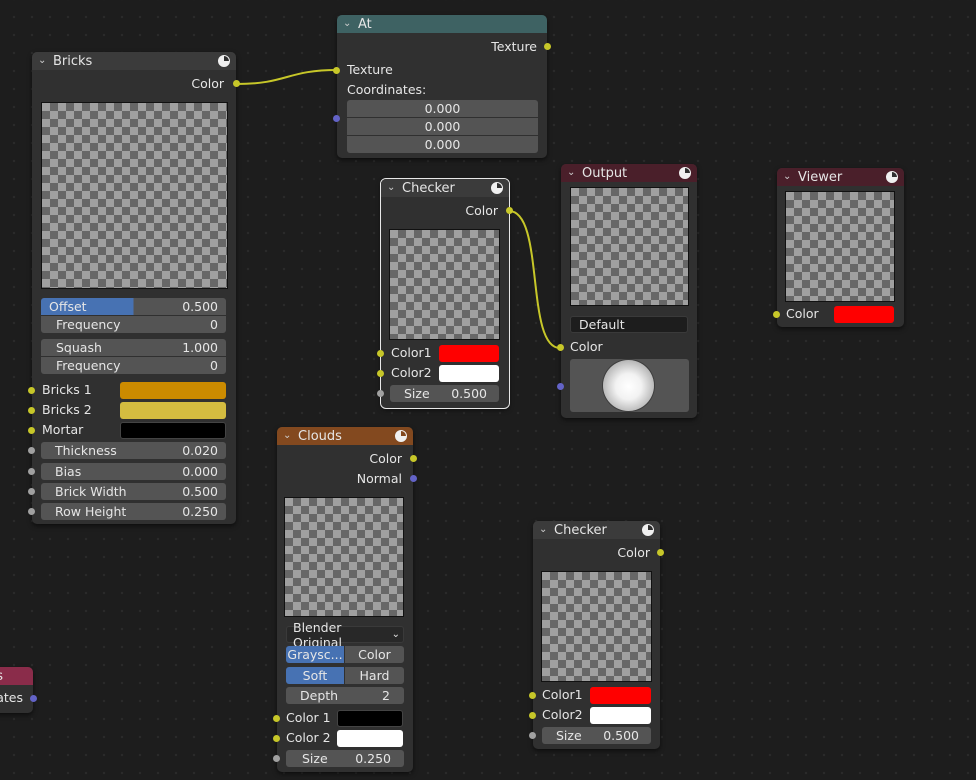 This screenshot has height=780, width=976. Describe the element at coordinates (133, 511) in the screenshot. I see `row-height-field: Row Height 0.250` at that location.